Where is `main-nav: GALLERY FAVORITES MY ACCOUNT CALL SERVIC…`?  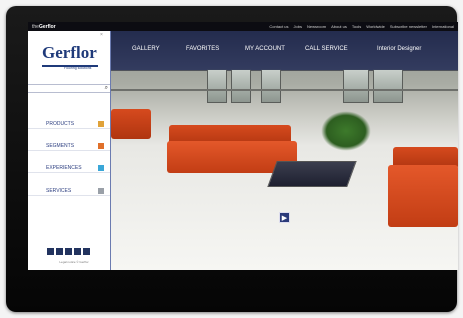 main-nav: GALLERY FAVORITES MY ACCOUNT CALL SERVIC… is located at coordinates (284, 50).